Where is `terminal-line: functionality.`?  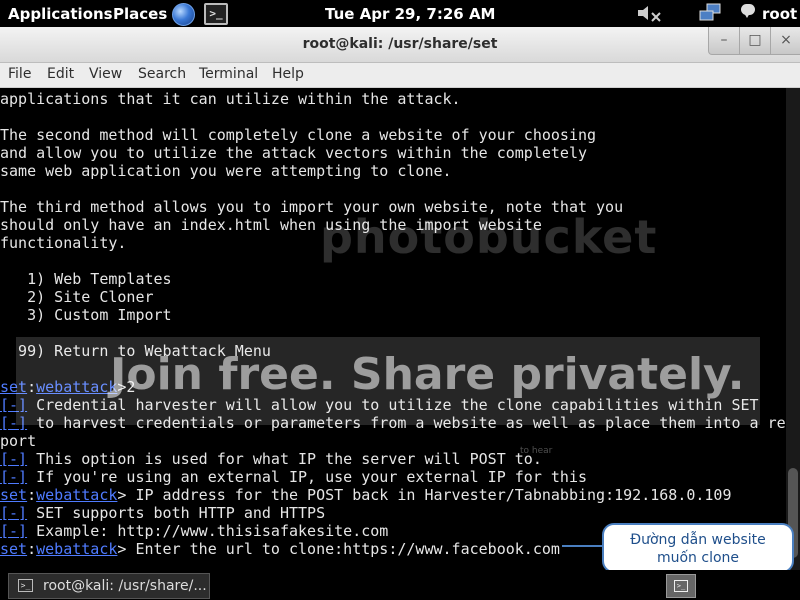 terminal-line: functionality. is located at coordinates (63, 243).